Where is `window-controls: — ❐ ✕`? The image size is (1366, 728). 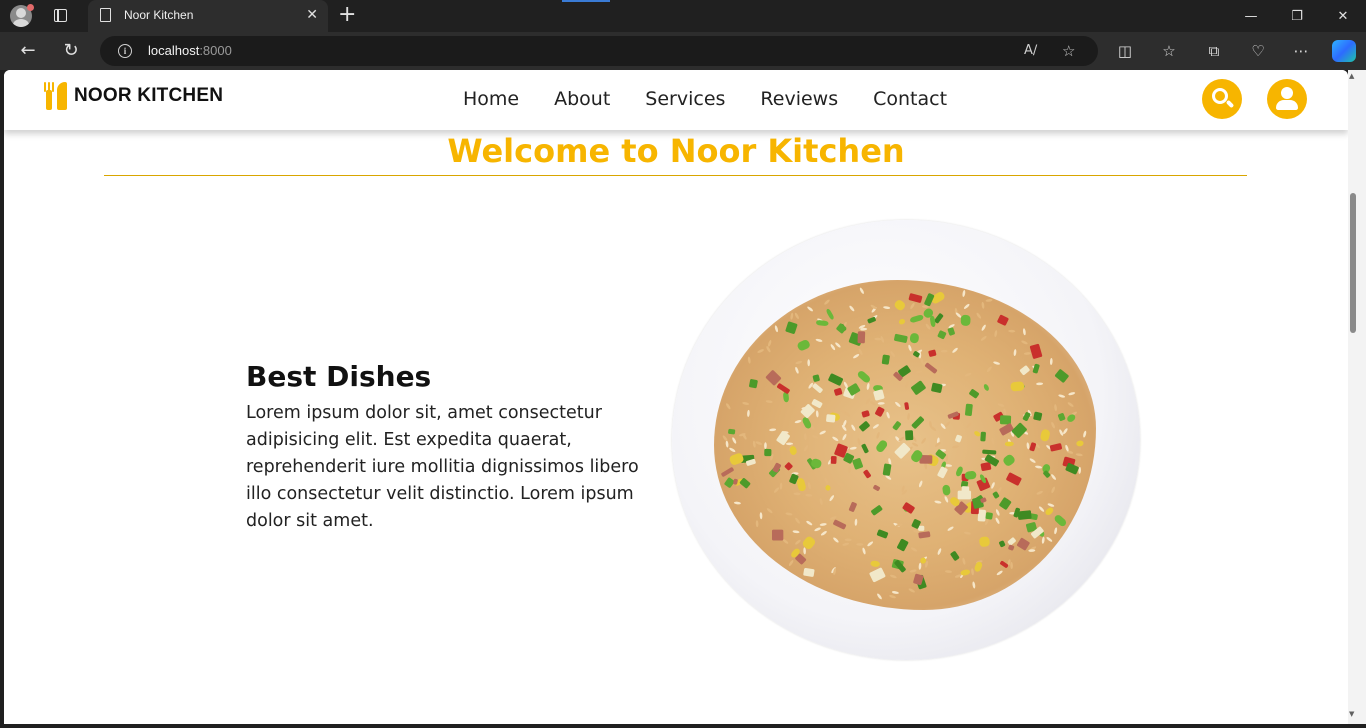
window-controls: — ❐ ✕ is located at coordinates (1297, 16).